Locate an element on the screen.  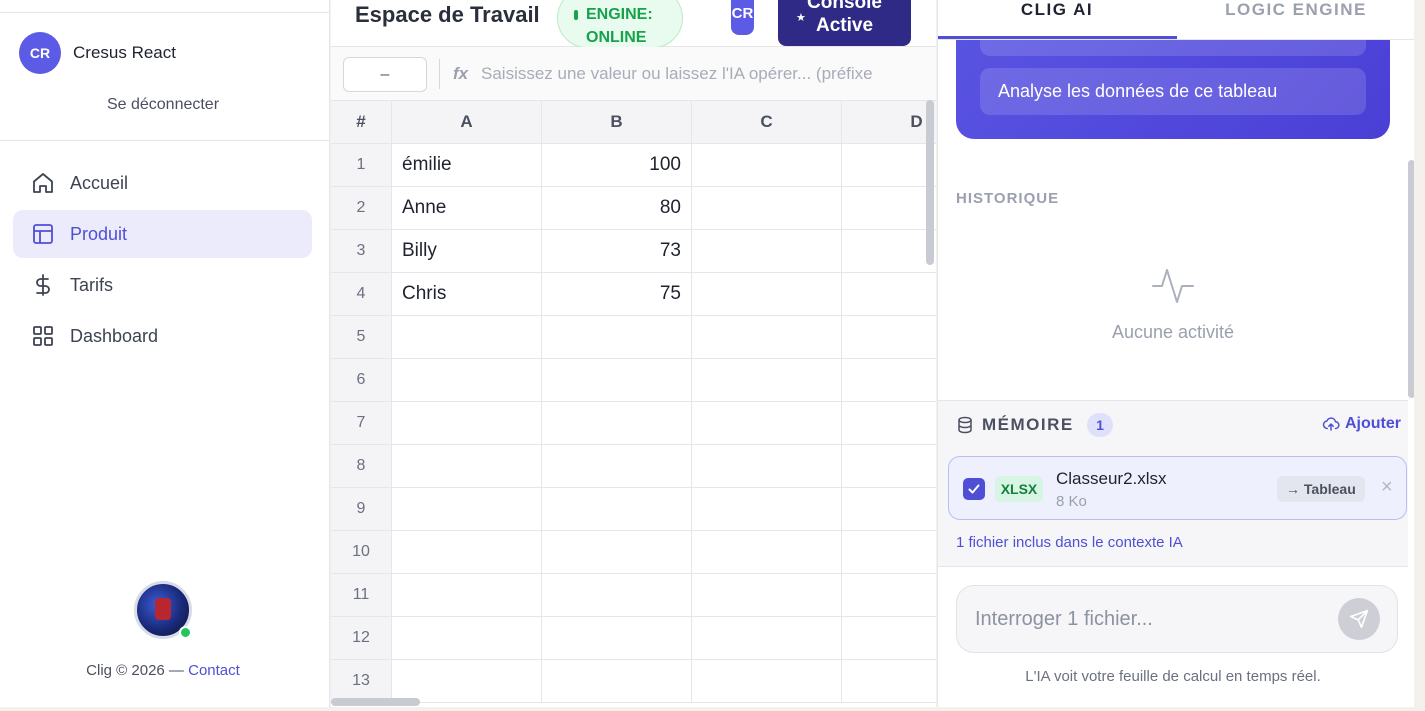
tab-clig-ai: CLIG AI is located at coordinates (1057, 10).